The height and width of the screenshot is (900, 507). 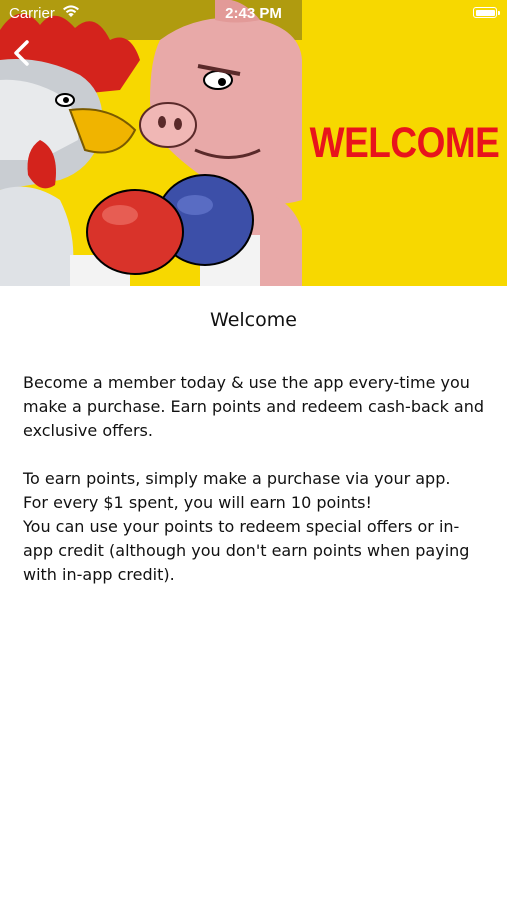 I want to click on welcome-banner-text-container: WELCOME, so click(x=404, y=143).